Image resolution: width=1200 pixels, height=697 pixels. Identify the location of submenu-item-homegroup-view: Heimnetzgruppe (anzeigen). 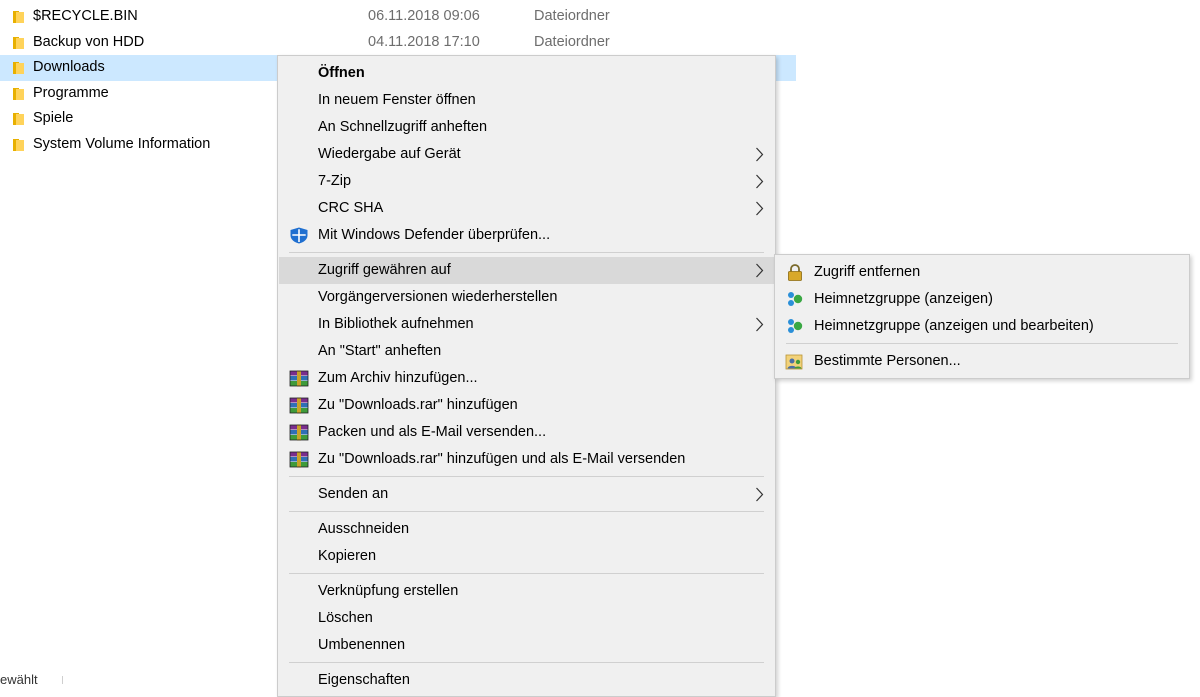
(982, 299).